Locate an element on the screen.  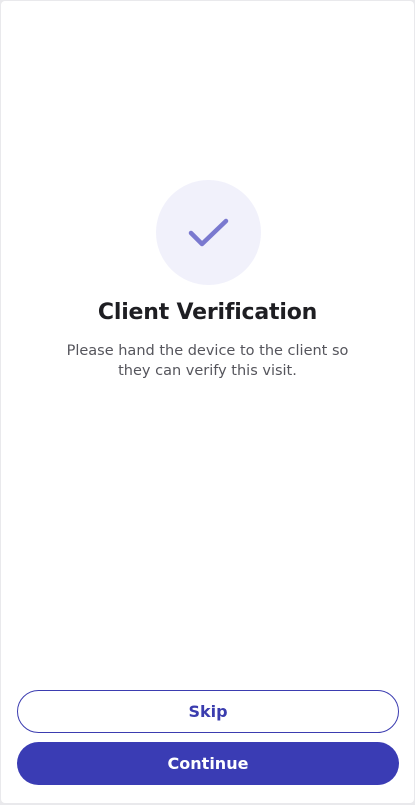
page-title: Client Verification is located at coordinates (207, 312).